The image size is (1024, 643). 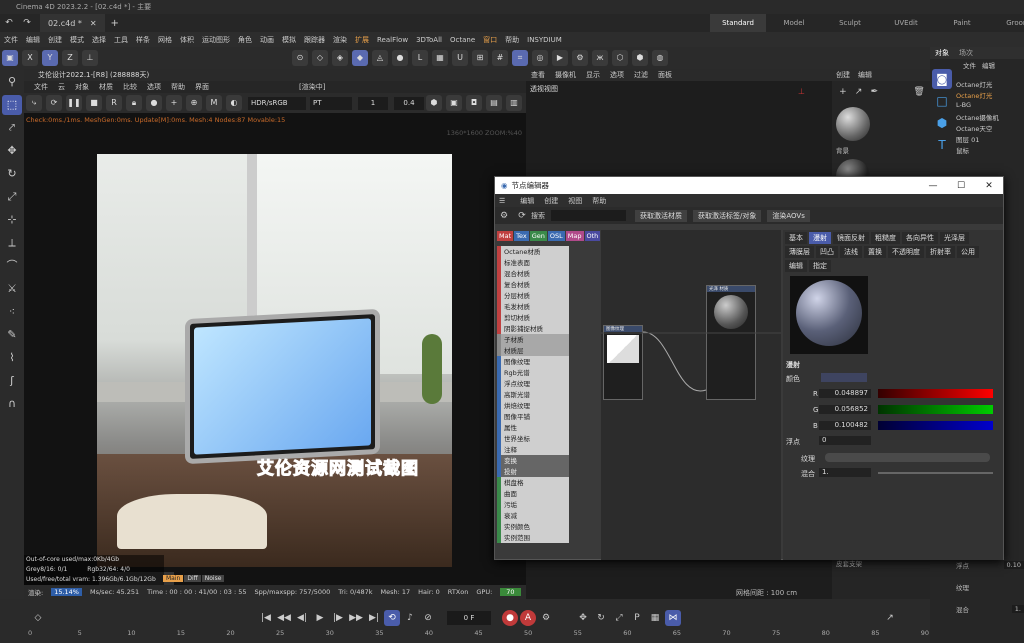 What do you see at coordinates (989, 186) in the screenshot?
I see `close-window-icon: ✕` at bounding box center [989, 186].